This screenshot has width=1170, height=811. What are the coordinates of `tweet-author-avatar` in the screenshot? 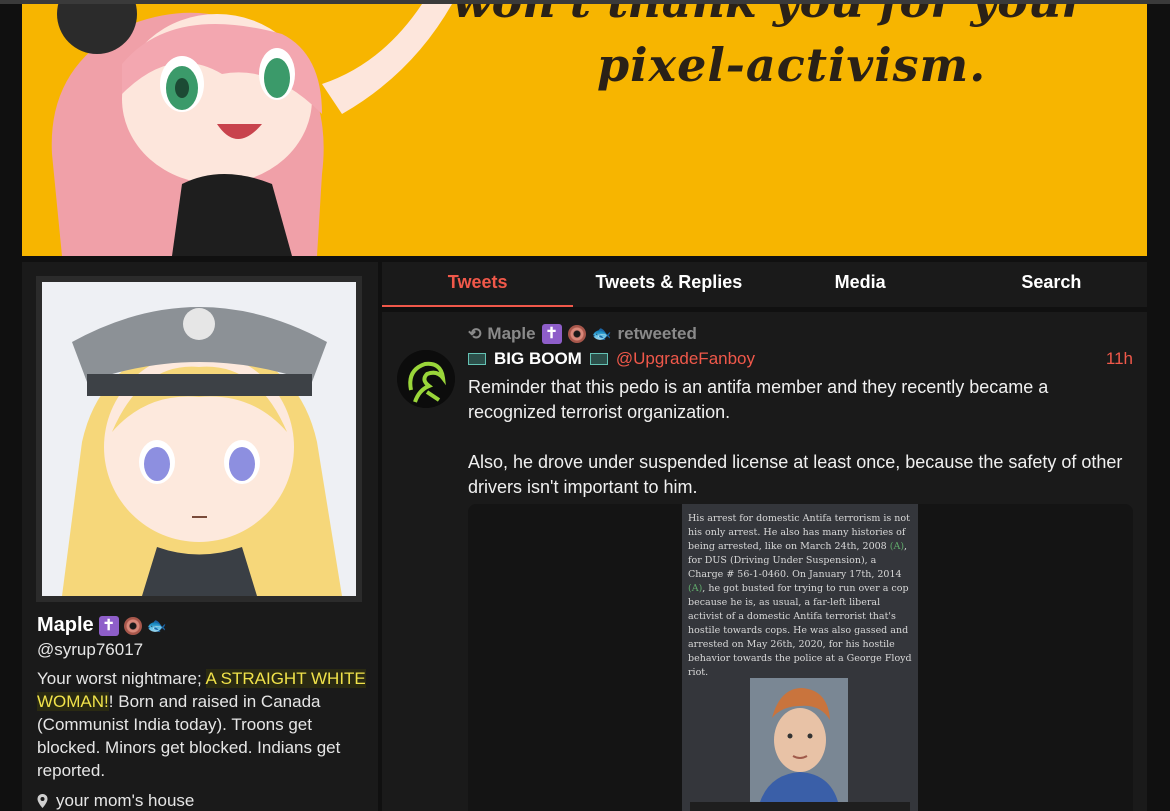 It's located at (426, 379).